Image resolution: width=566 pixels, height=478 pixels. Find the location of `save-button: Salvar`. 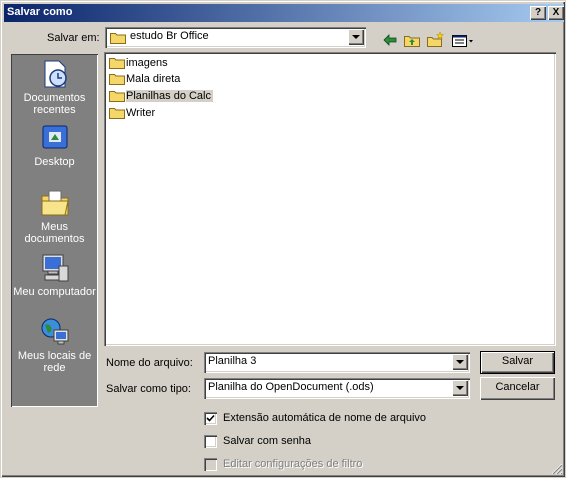

save-button: Salvar is located at coordinates (517, 362).